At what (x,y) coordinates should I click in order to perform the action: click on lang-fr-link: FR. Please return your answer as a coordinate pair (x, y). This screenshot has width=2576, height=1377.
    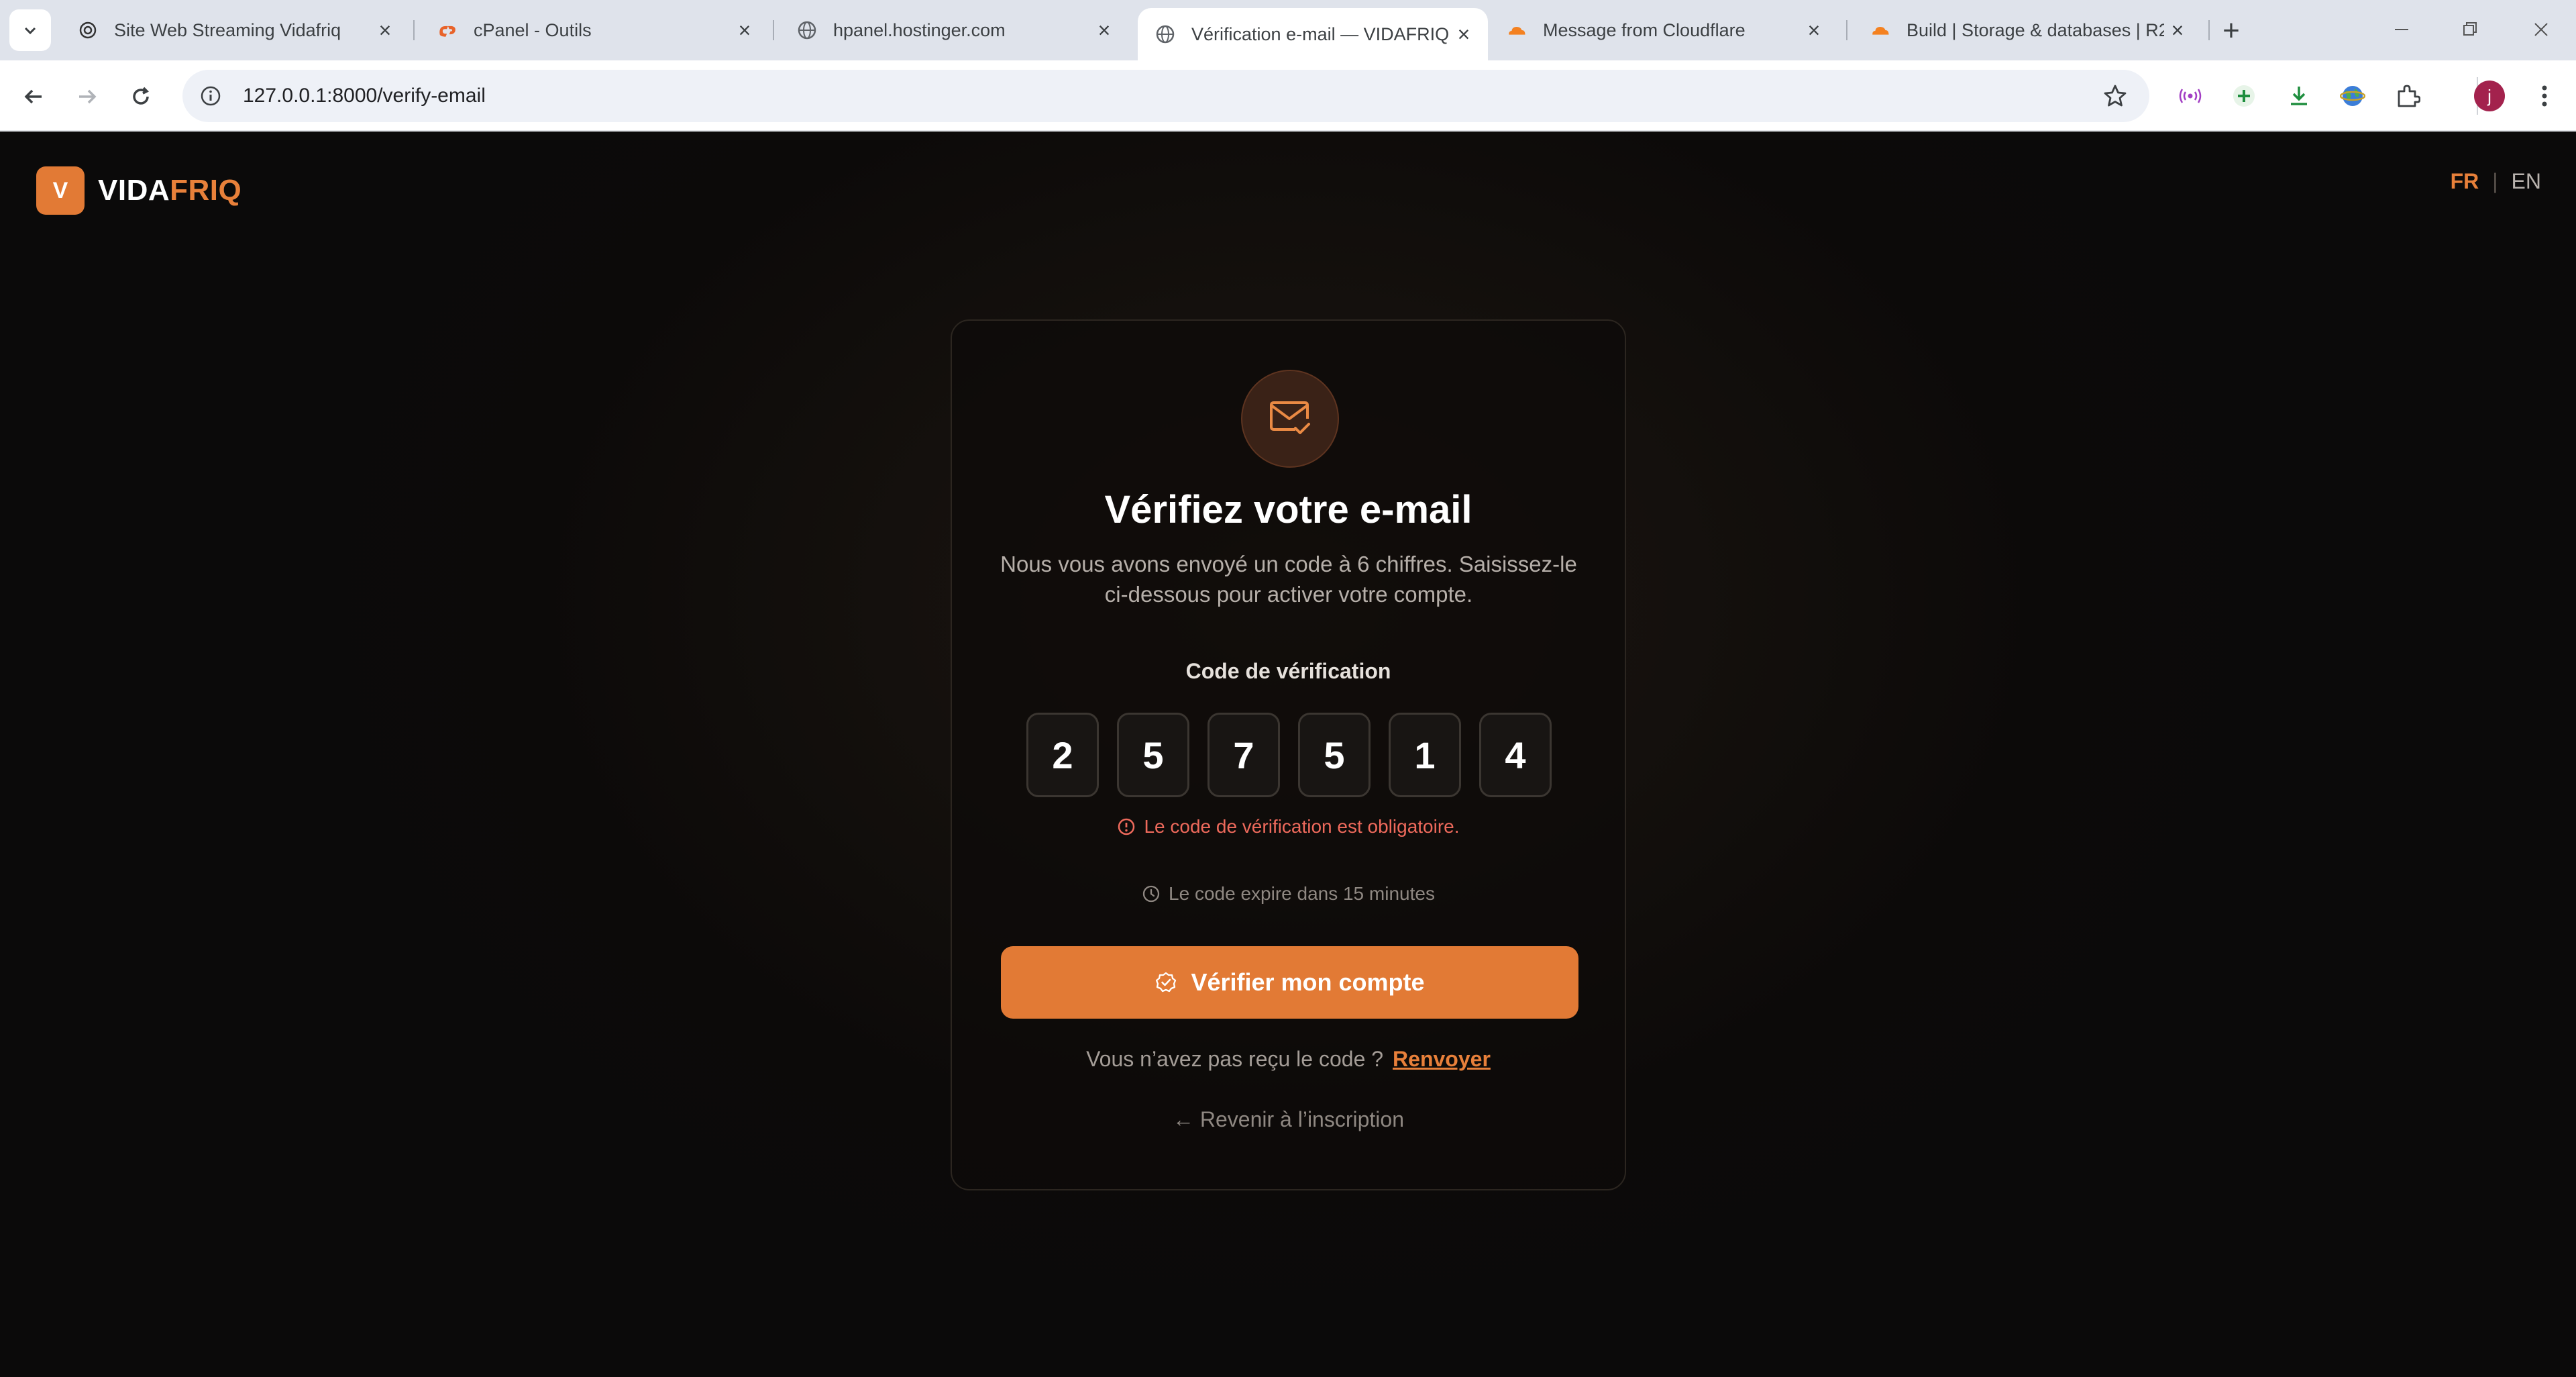
    Looking at the image, I should click on (2465, 181).